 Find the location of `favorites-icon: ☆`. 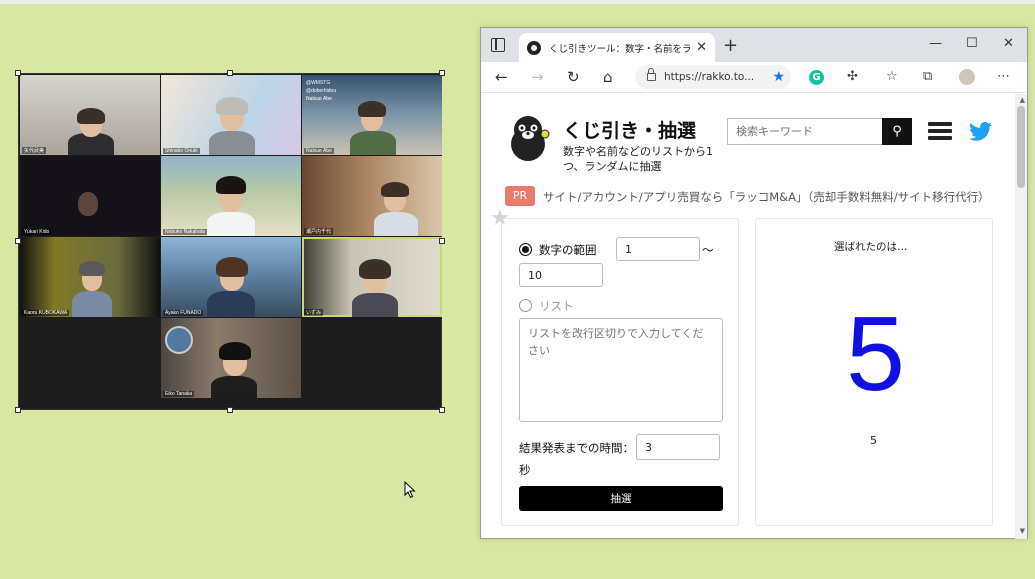

favorites-icon: ☆ is located at coordinates (892, 76).